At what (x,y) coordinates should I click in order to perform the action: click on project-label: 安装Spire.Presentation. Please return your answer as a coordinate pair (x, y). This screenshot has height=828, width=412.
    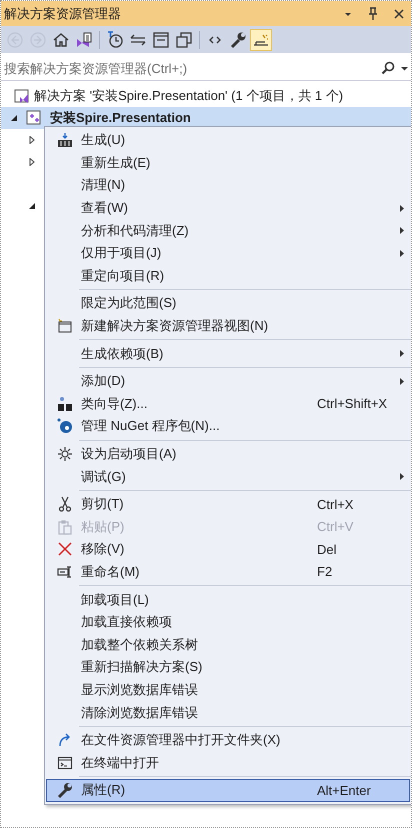
    Looking at the image, I should click on (120, 118).